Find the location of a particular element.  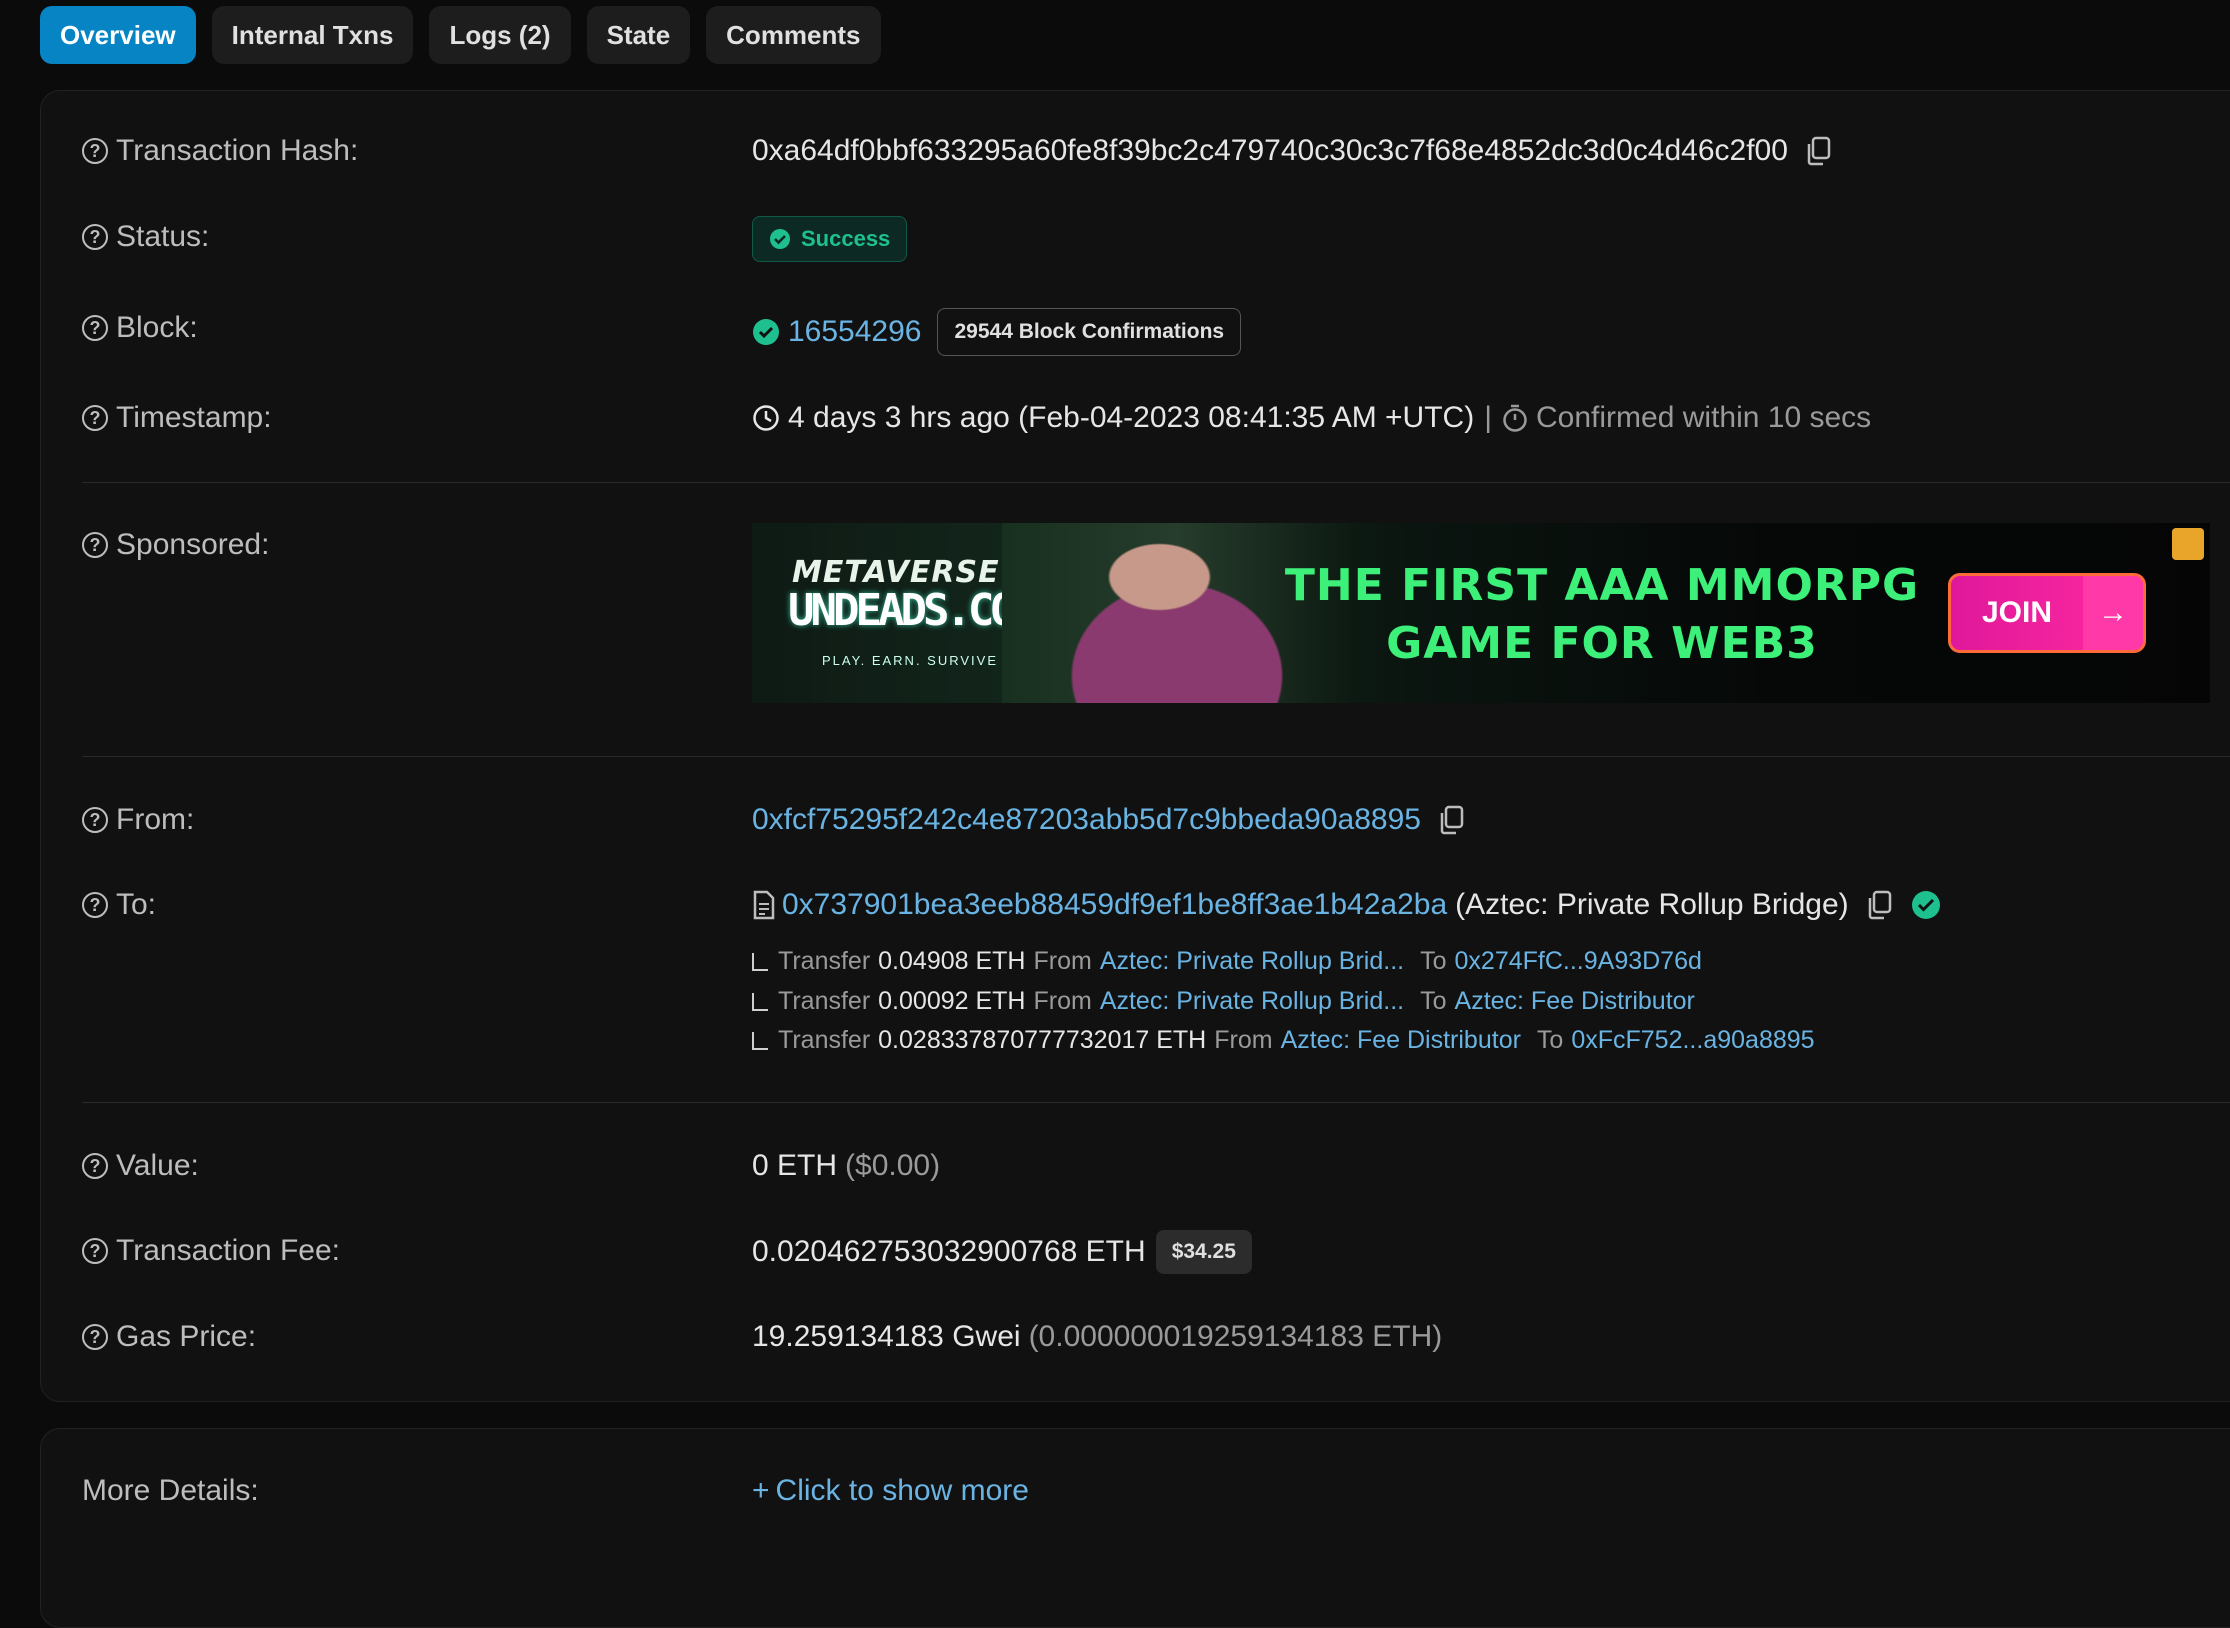

status-value: Success is located at coordinates (830, 239).